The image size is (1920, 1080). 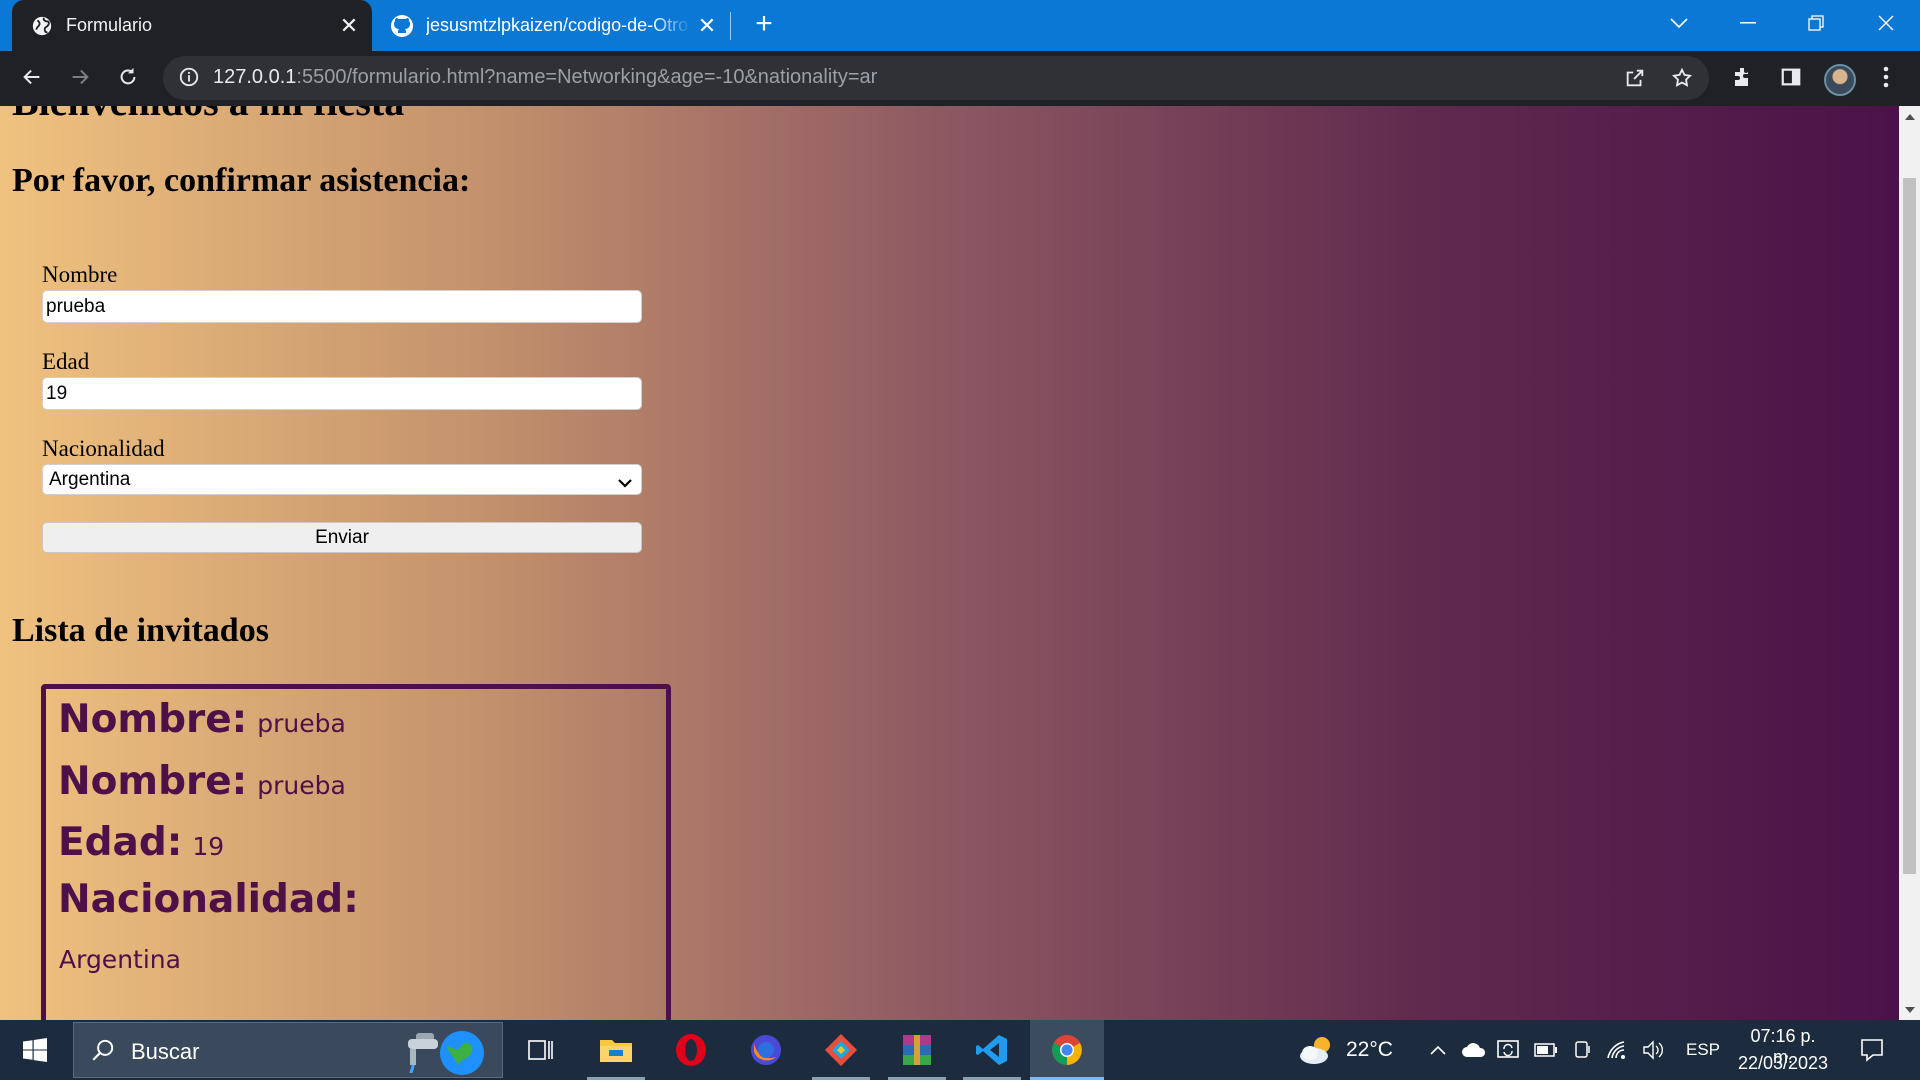 What do you see at coordinates (1474, 1050) in the screenshot?
I see `onedrive-cloud-icon` at bounding box center [1474, 1050].